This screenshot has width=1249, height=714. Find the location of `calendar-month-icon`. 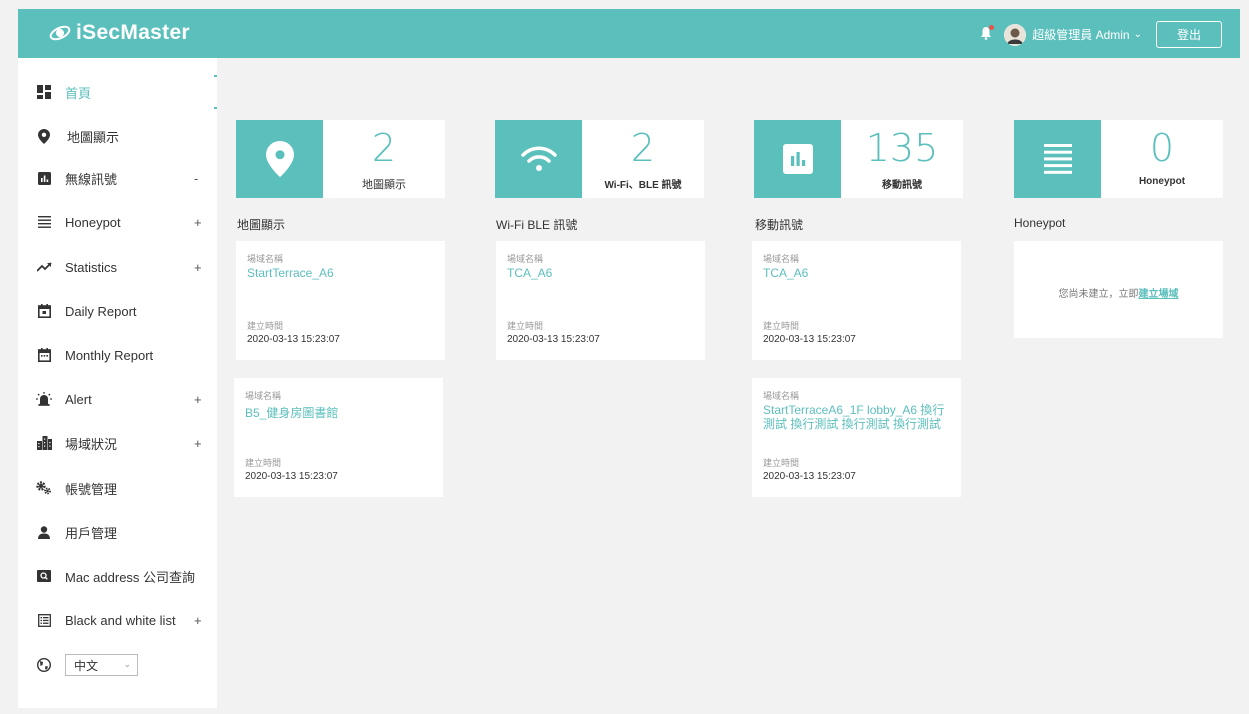

calendar-month-icon is located at coordinates (44, 355).